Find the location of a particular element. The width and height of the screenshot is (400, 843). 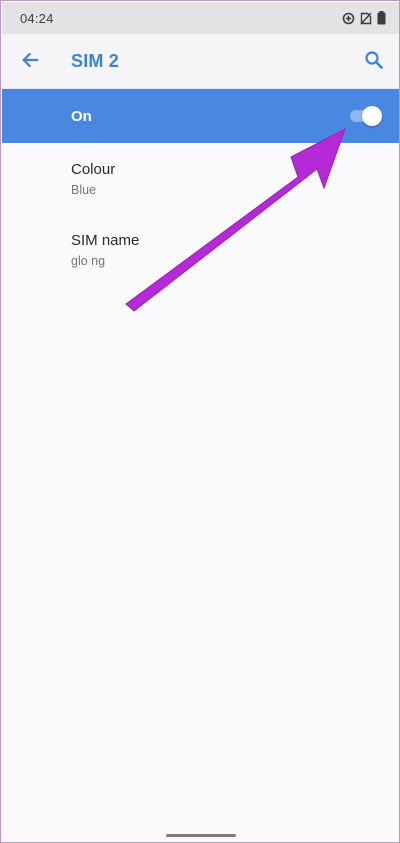

app-bar: SIM 2 is located at coordinates (200, 61).